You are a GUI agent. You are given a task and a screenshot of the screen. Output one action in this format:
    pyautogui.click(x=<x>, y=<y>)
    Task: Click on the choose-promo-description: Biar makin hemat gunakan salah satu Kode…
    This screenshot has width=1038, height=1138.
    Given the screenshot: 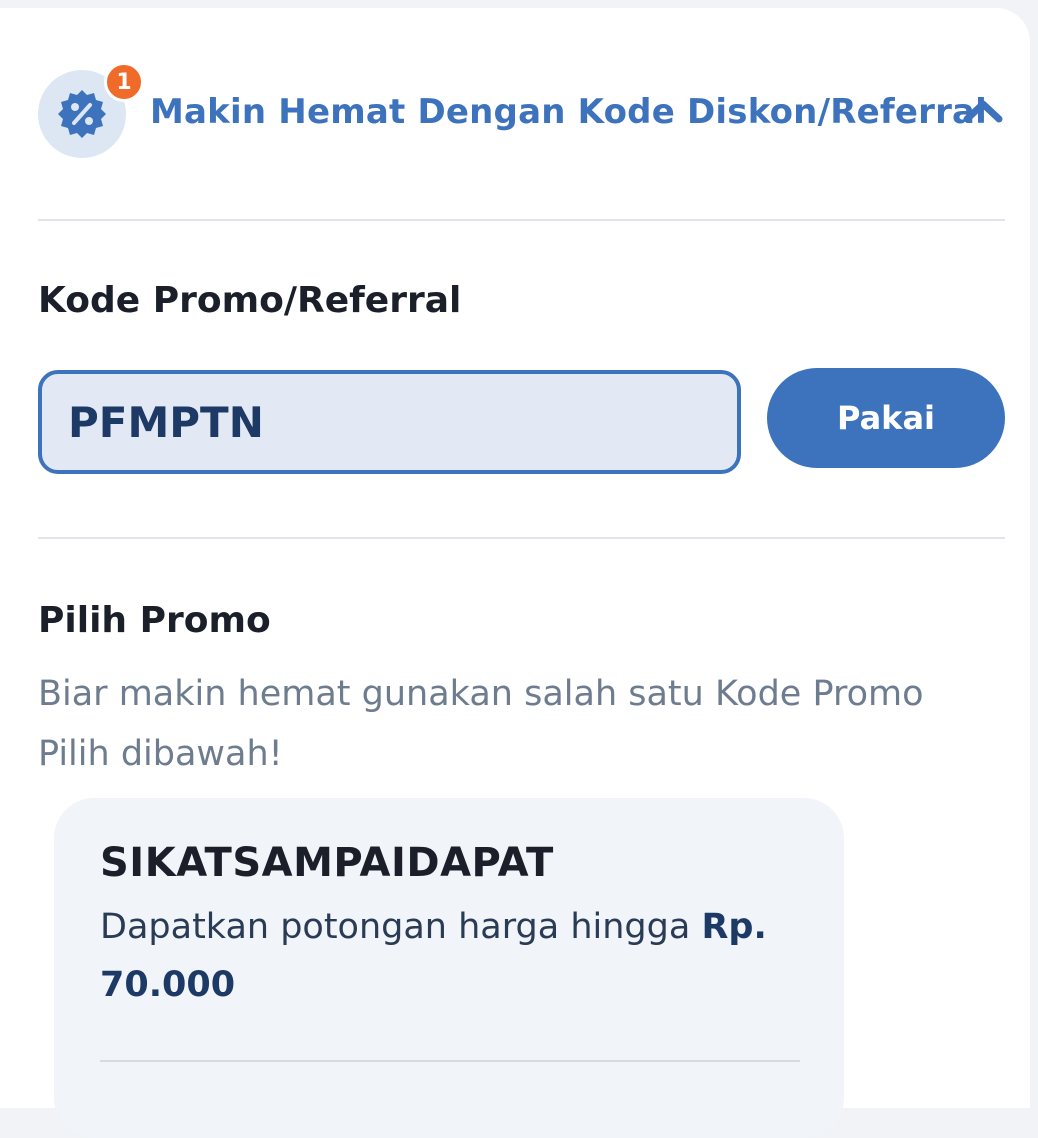 What is the action you would take?
    pyautogui.click(x=481, y=724)
    